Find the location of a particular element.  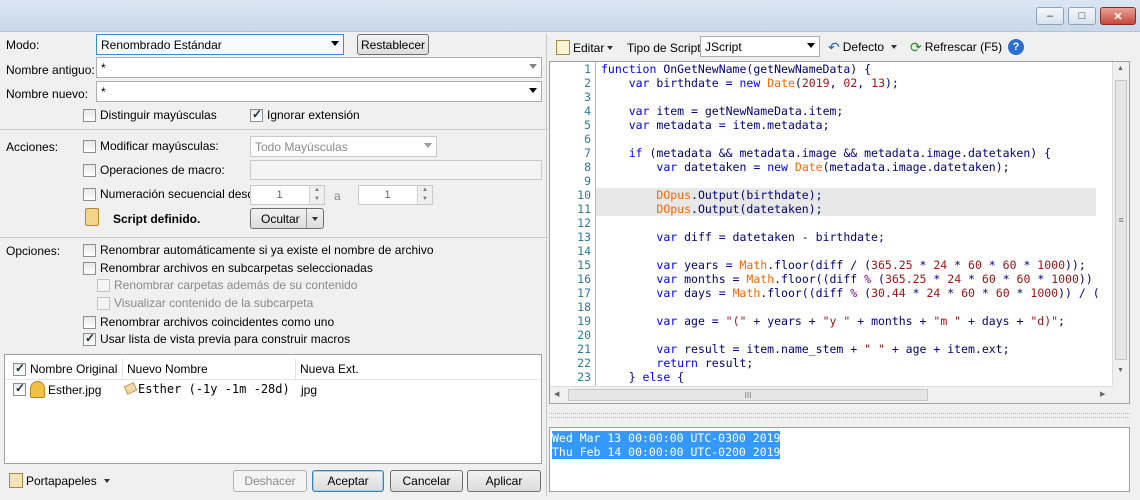

code-line: 6 is located at coordinates (831, 139).